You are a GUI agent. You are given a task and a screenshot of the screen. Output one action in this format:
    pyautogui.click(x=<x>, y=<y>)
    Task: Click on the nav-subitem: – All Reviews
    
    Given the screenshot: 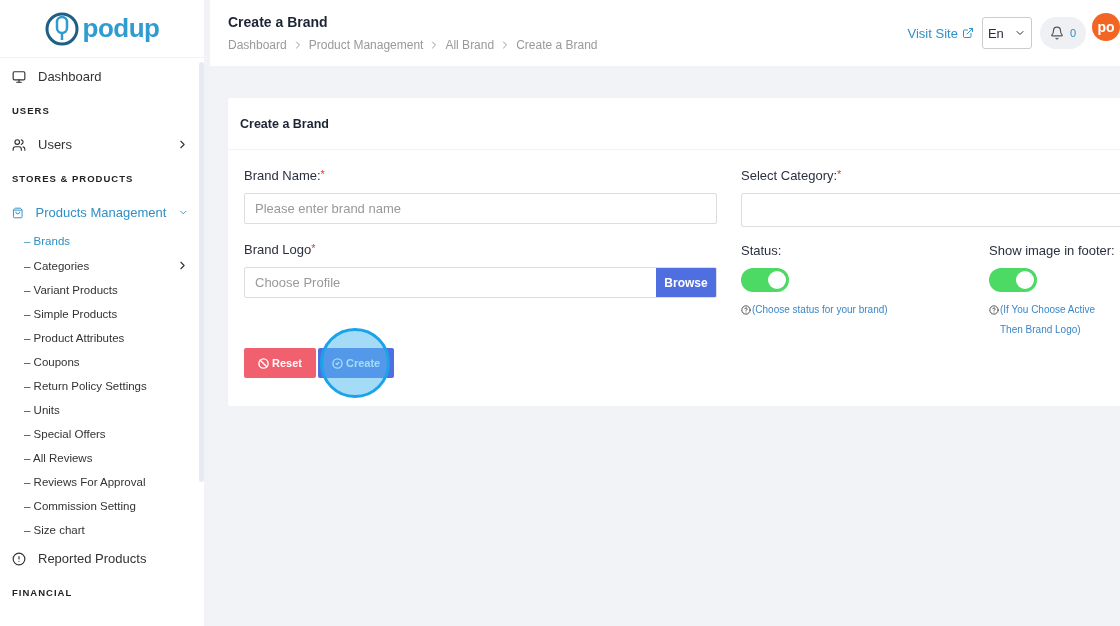 What is the action you would take?
    pyautogui.click(x=99, y=458)
    